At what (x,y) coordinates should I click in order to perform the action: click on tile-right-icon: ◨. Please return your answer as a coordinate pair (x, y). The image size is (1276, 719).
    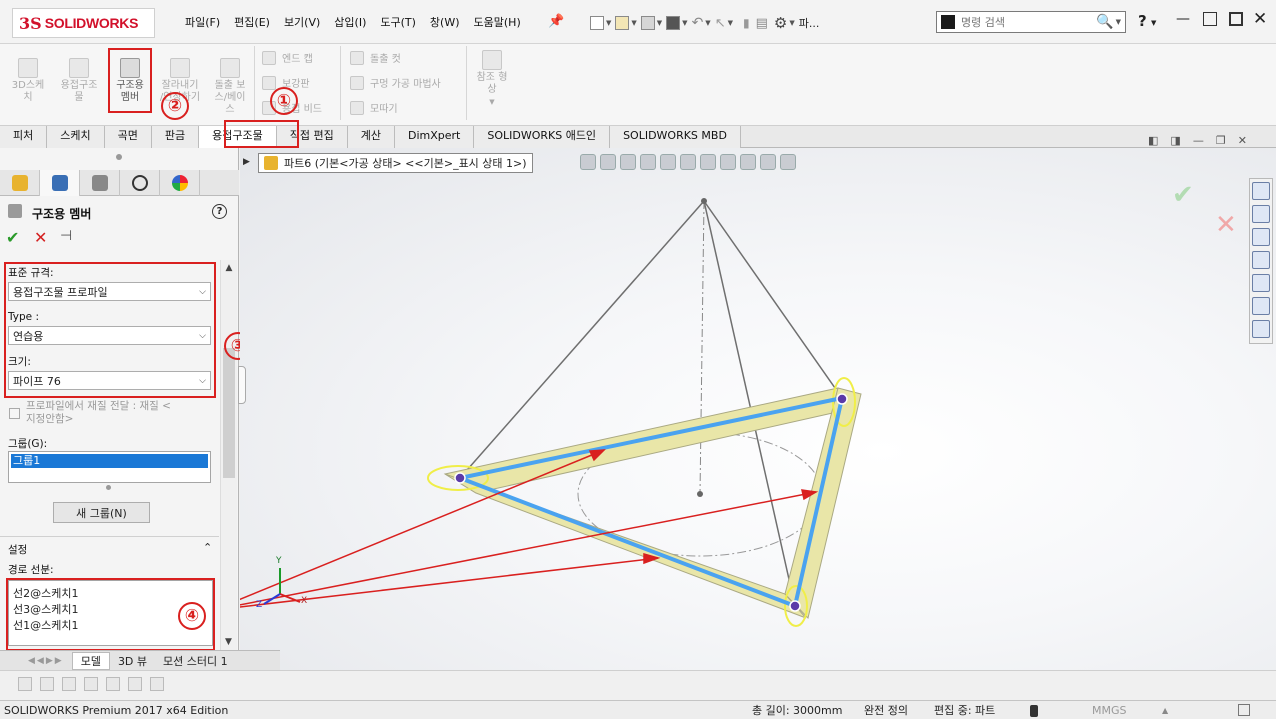
    Looking at the image, I should click on (1175, 140).